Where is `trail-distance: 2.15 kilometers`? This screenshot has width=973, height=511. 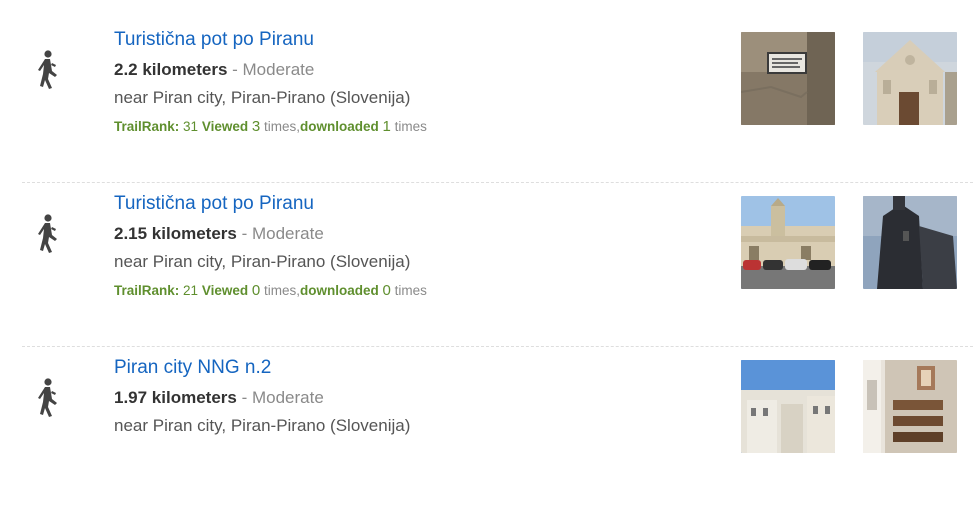 trail-distance: 2.15 kilometers is located at coordinates (175, 233).